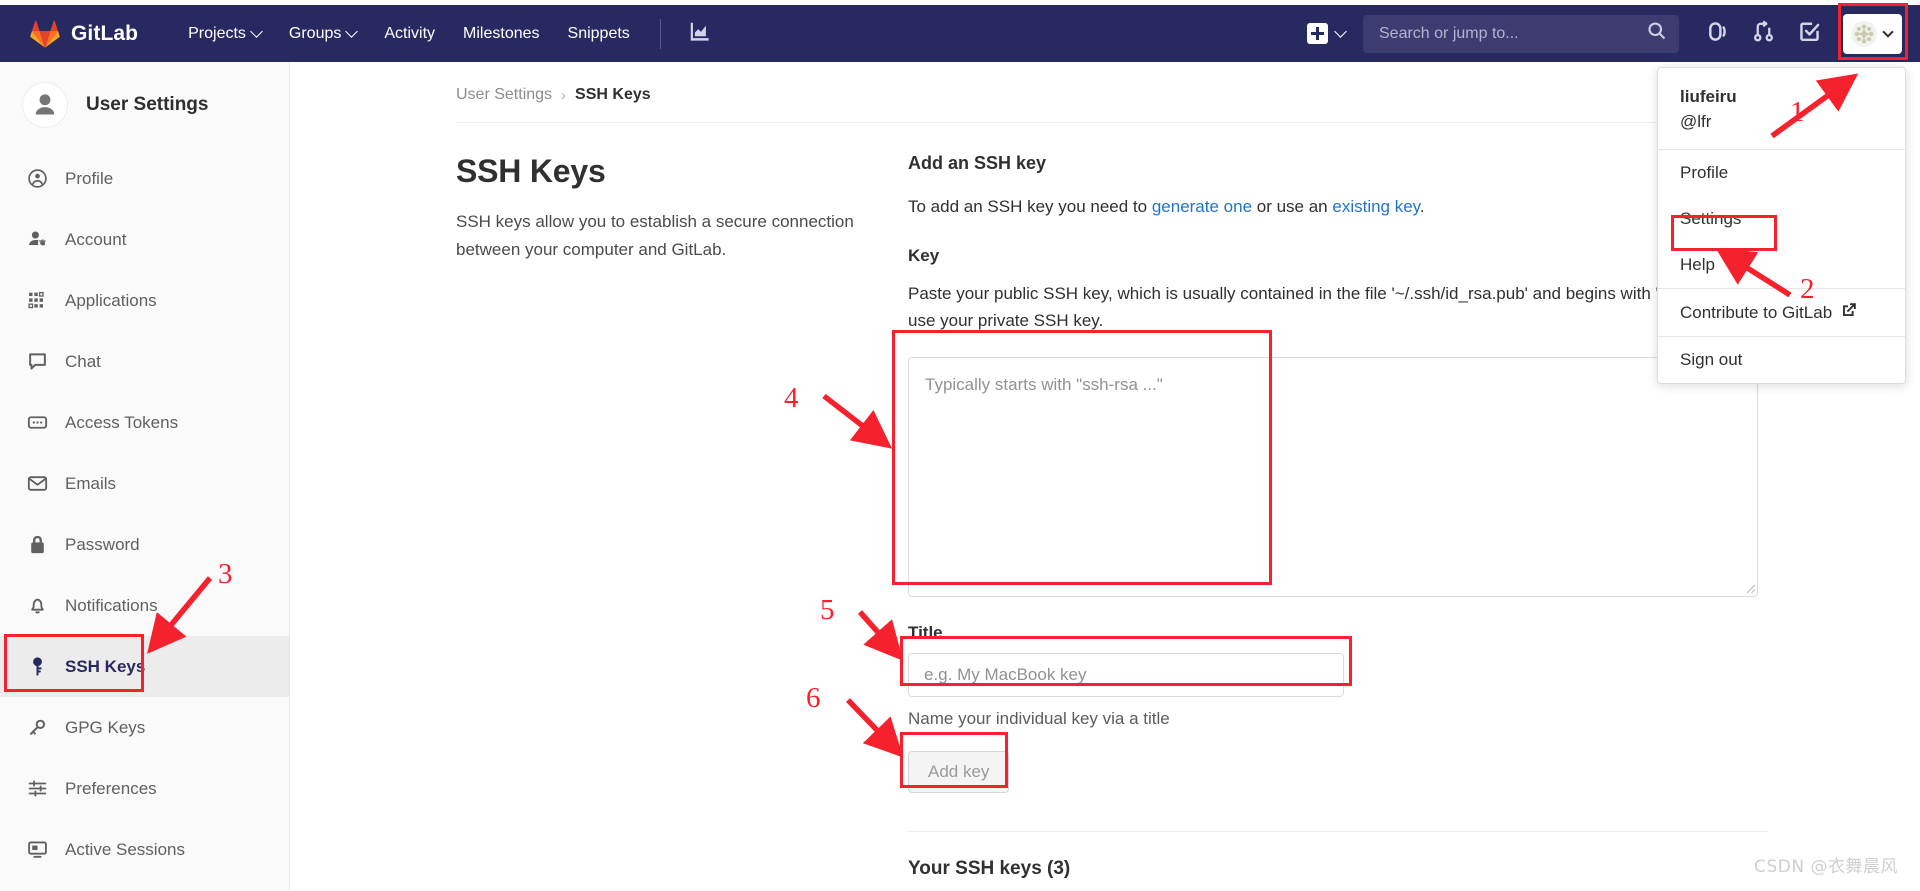 The width and height of the screenshot is (1920, 891). What do you see at coordinates (1317, 33) in the screenshot?
I see `plus-square-icon` at bounding box center [1317, 33].